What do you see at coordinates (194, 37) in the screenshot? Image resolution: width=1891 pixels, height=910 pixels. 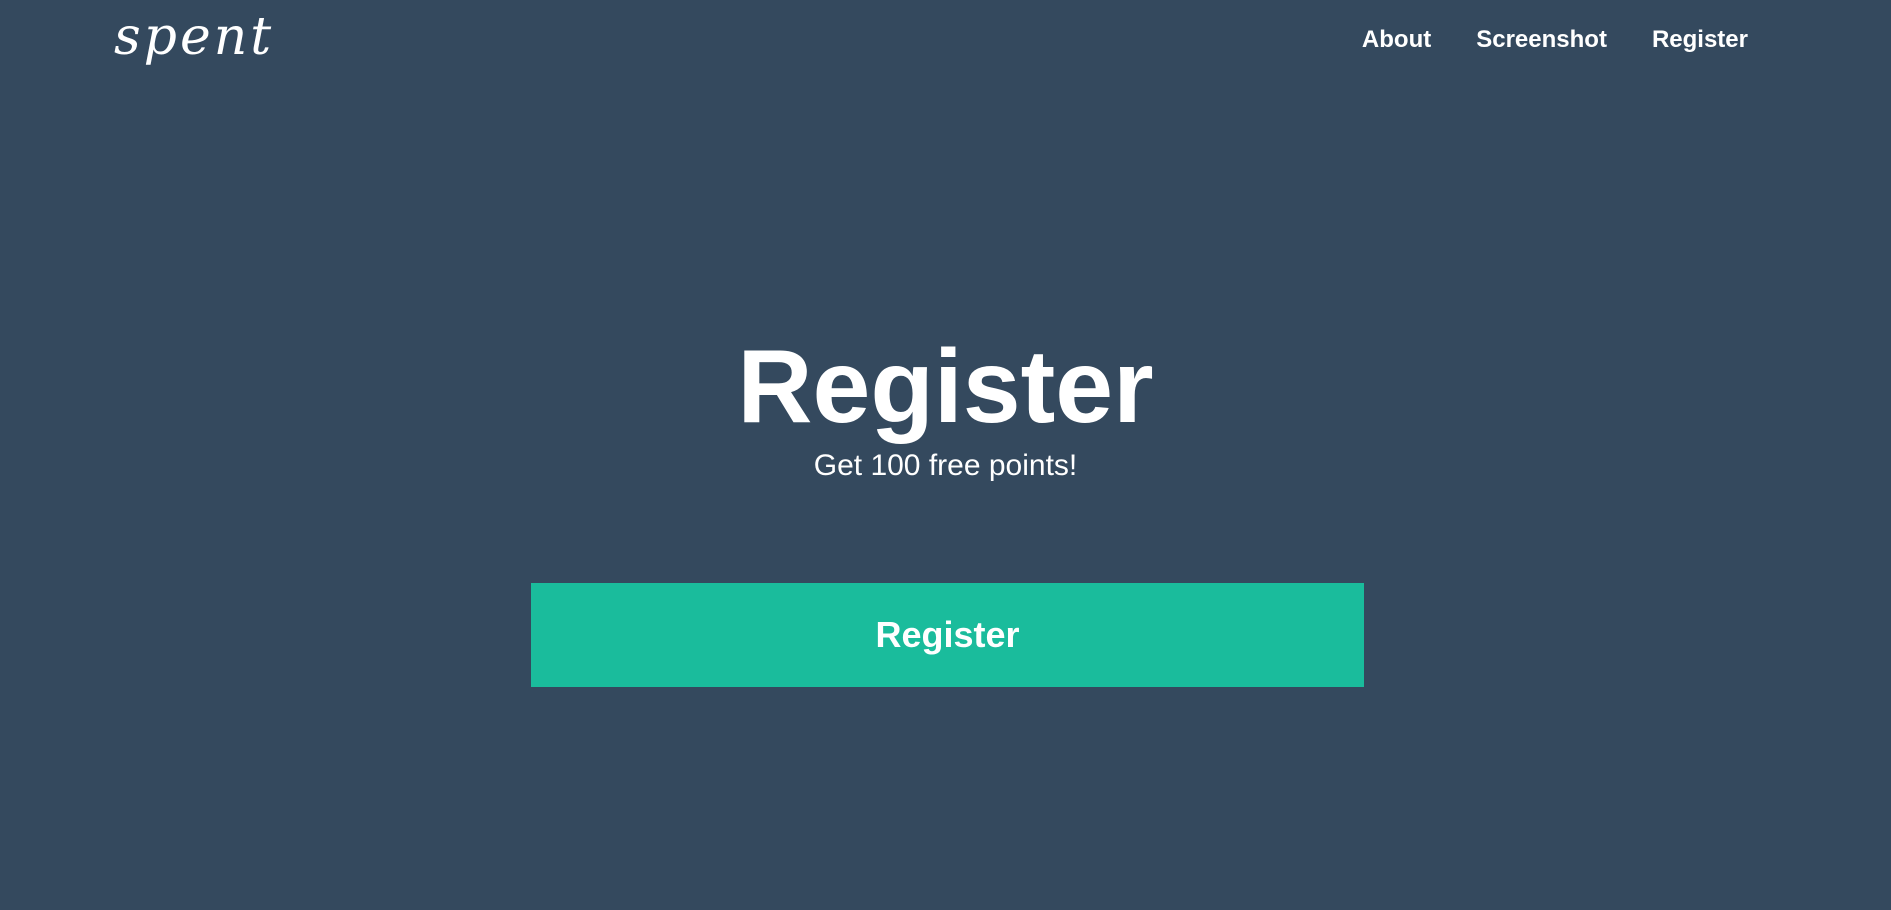 I see `logo-link: spent` at bounding box center [194, 37].